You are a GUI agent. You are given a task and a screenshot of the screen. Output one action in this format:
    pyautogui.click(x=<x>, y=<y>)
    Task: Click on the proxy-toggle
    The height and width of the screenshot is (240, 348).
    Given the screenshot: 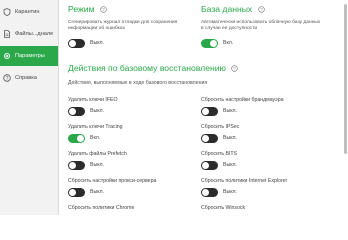 What is the action you would take?
    pyautogui.click(x=76, y=192)
    